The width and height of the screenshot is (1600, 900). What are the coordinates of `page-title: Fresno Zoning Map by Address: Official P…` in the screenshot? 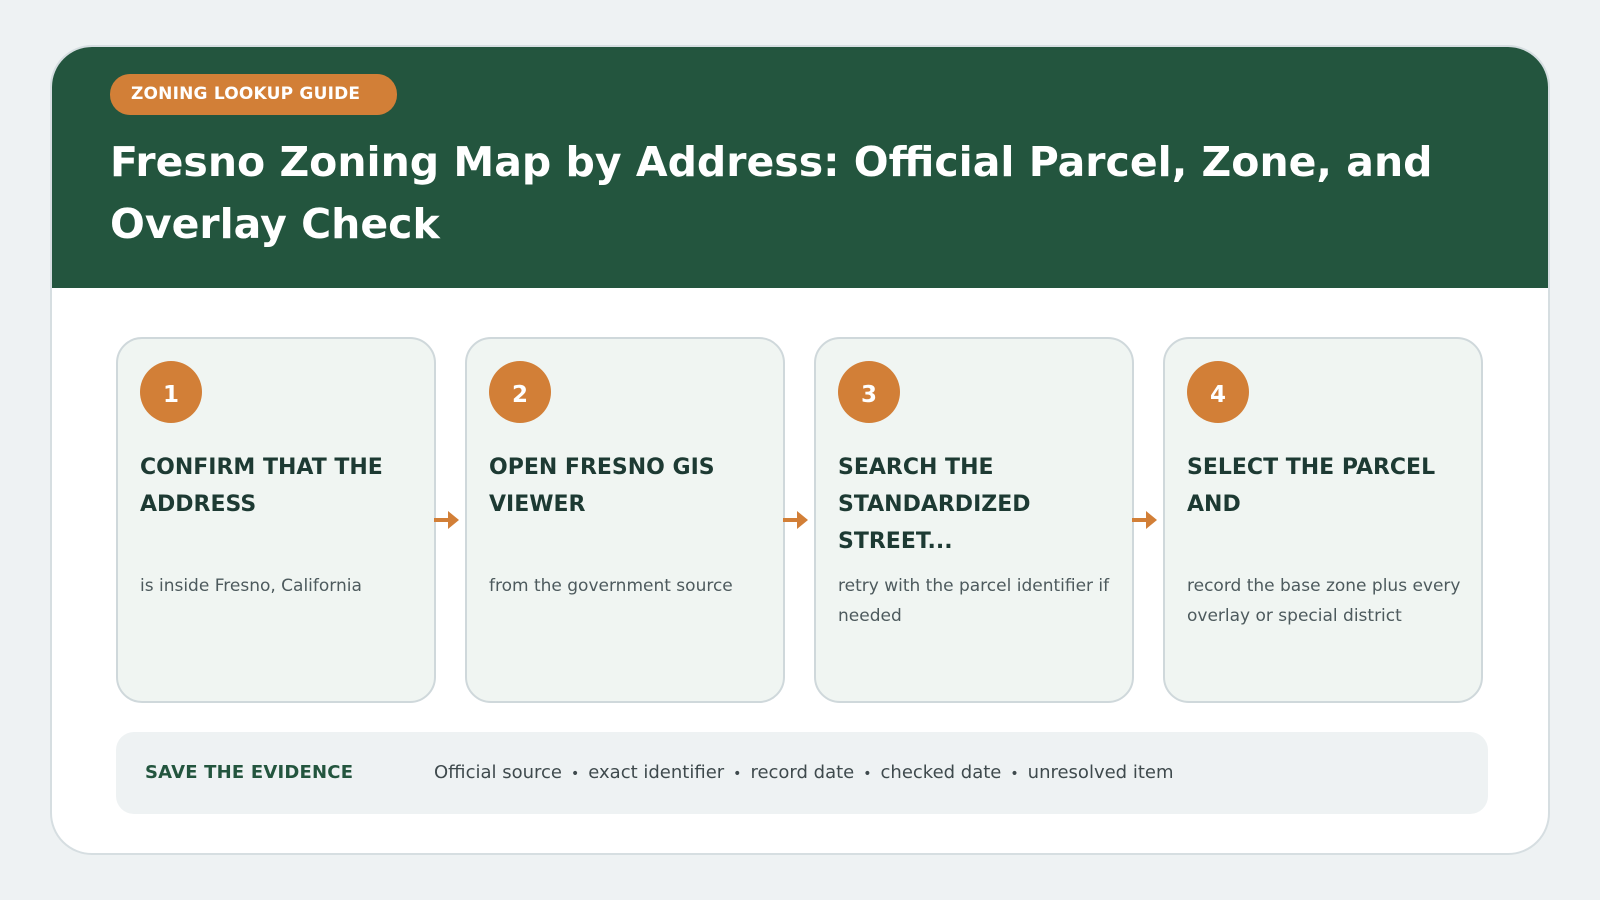 It's located at (771, 193).